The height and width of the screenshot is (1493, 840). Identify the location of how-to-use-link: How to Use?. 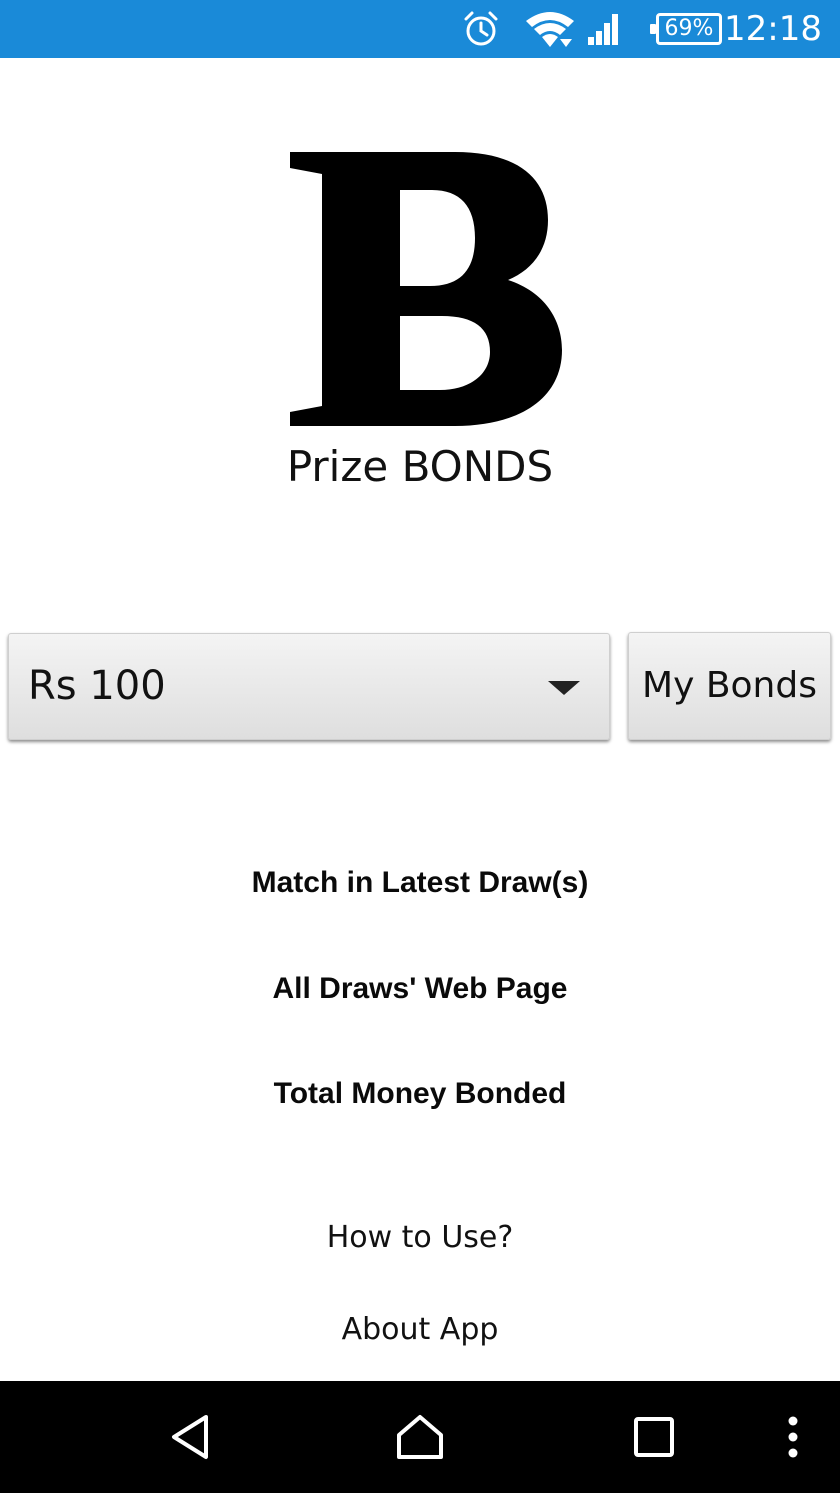
(420, 1237).